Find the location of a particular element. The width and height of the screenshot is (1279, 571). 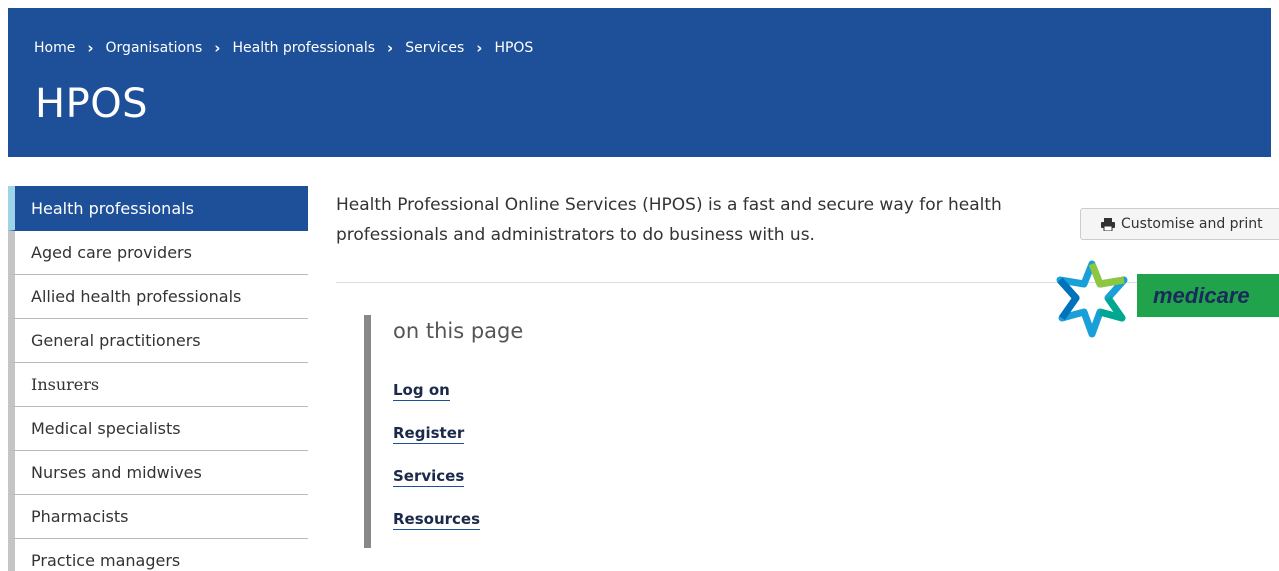

sidebar-item-nurses-and-midwives: Nurses and midwives is located at coordinates (158, 473).